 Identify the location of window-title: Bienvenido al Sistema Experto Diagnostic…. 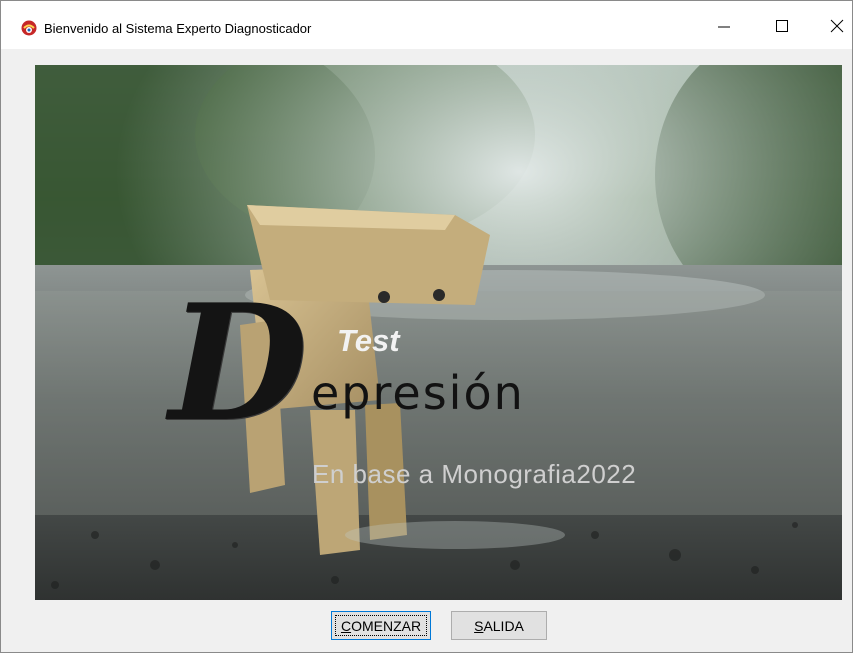
(178, 28).